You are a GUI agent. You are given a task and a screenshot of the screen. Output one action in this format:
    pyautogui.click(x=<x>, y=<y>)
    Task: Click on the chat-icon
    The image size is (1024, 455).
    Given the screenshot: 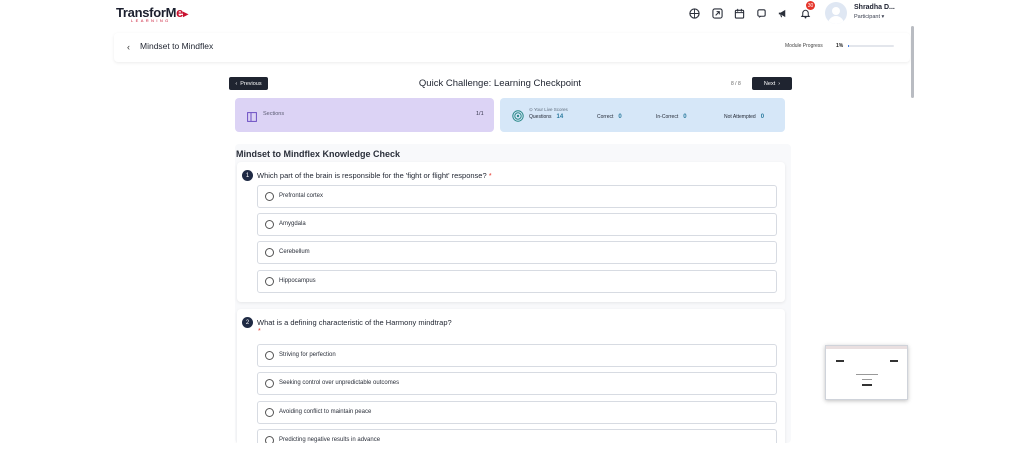 What is the action you would take?
    pyautogui.click(x=761, y=13)
    